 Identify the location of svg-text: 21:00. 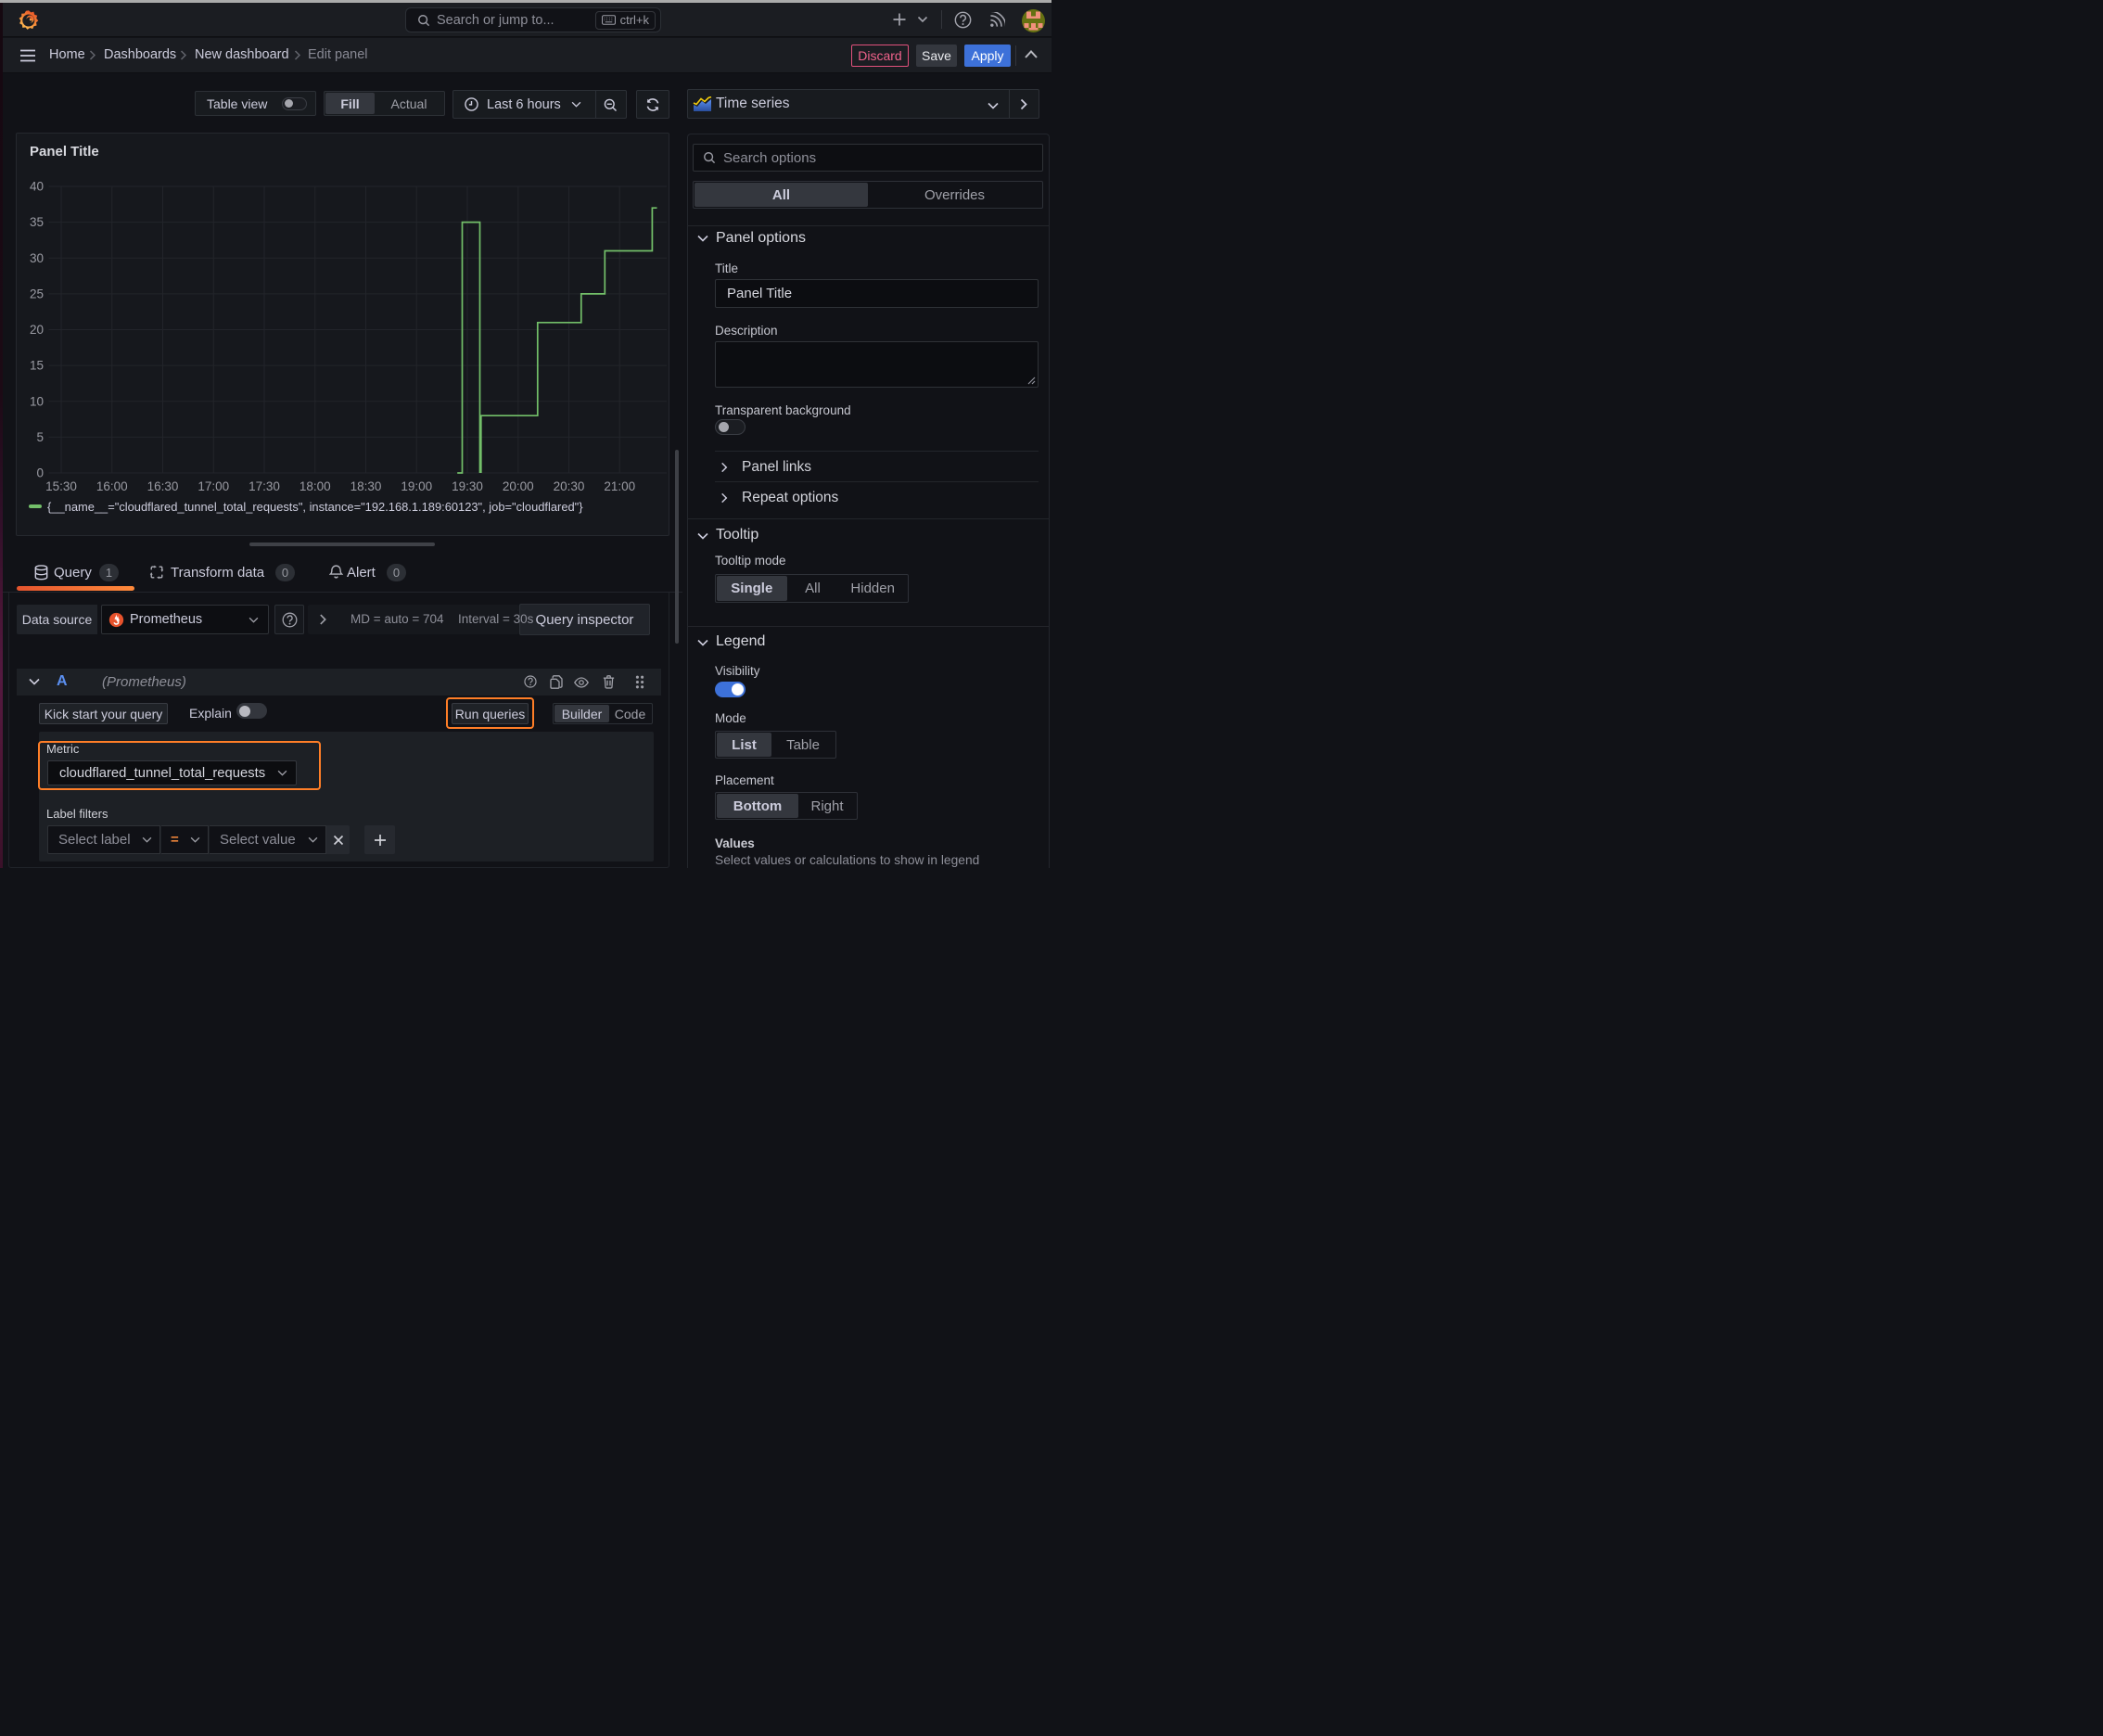
(619, 486).